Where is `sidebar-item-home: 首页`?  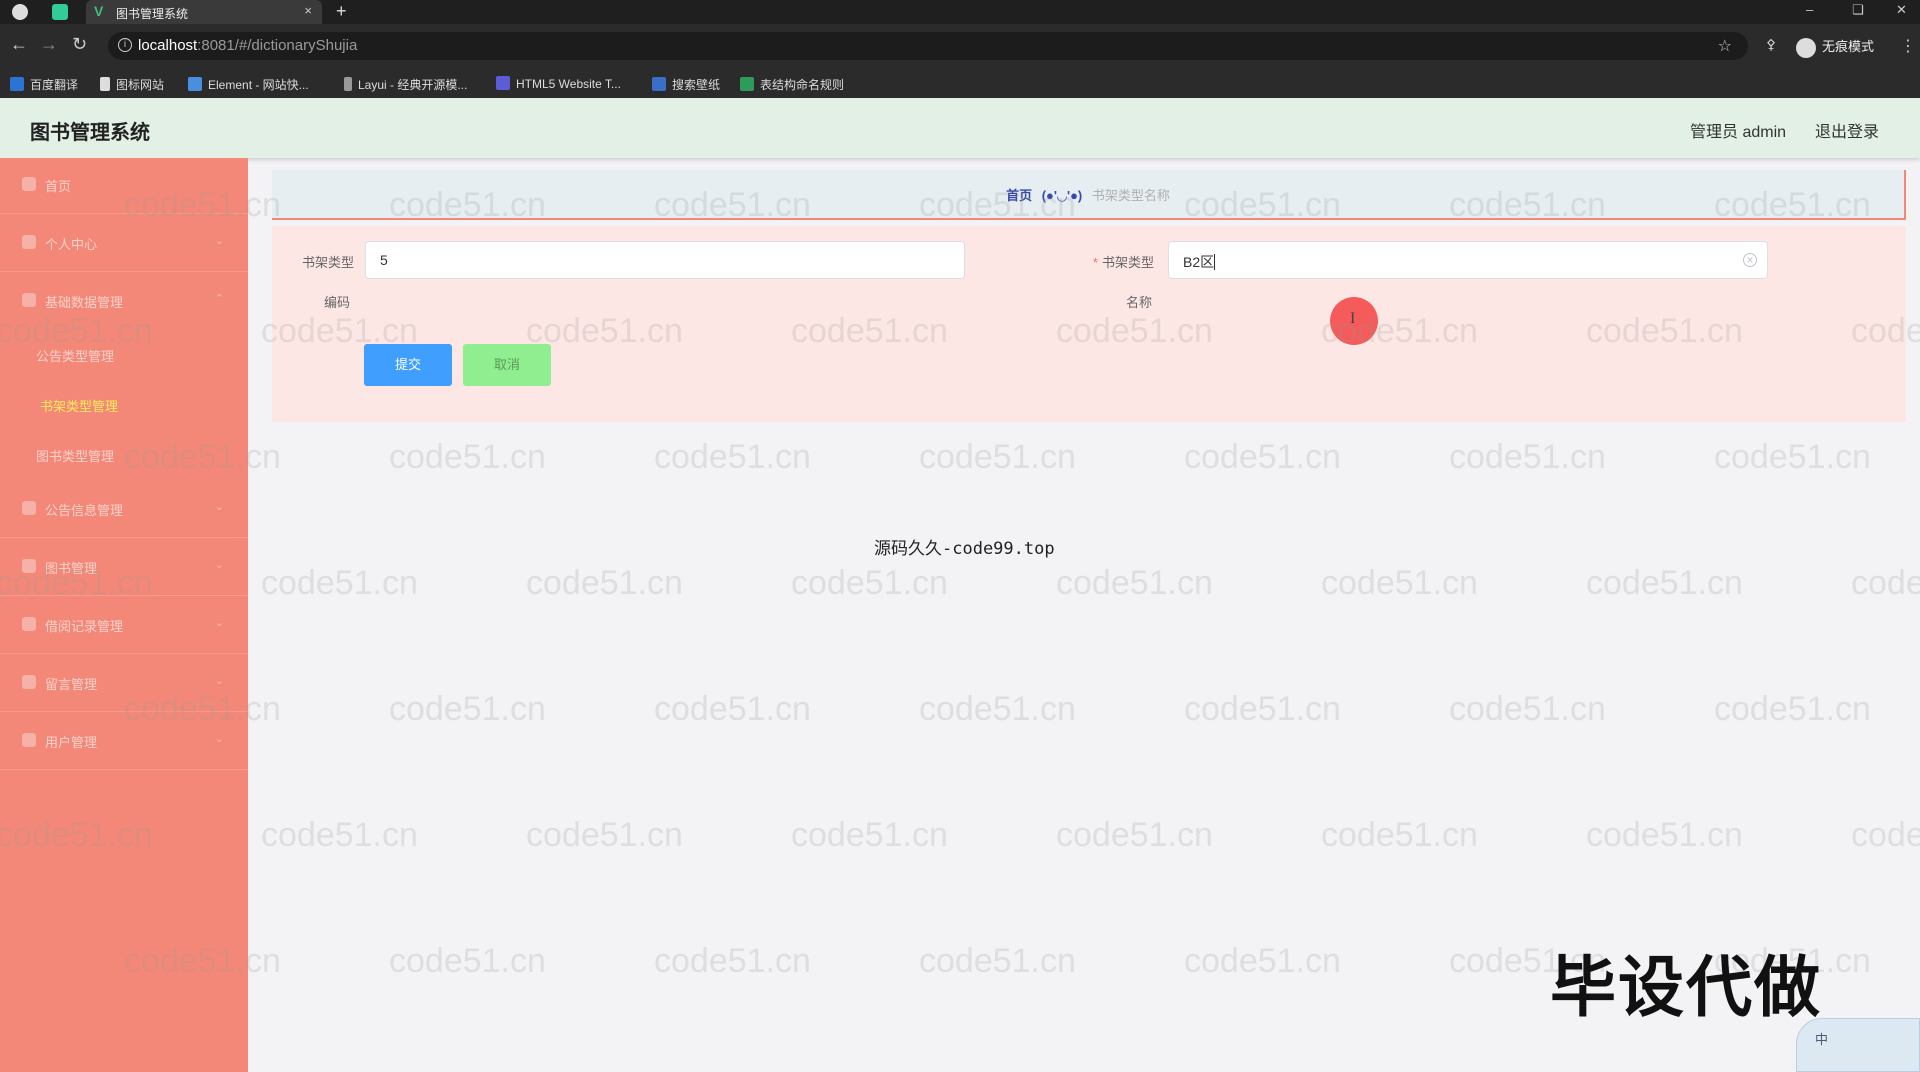
sidebar-item-home: 首页 is located at coordinates (124, 186).